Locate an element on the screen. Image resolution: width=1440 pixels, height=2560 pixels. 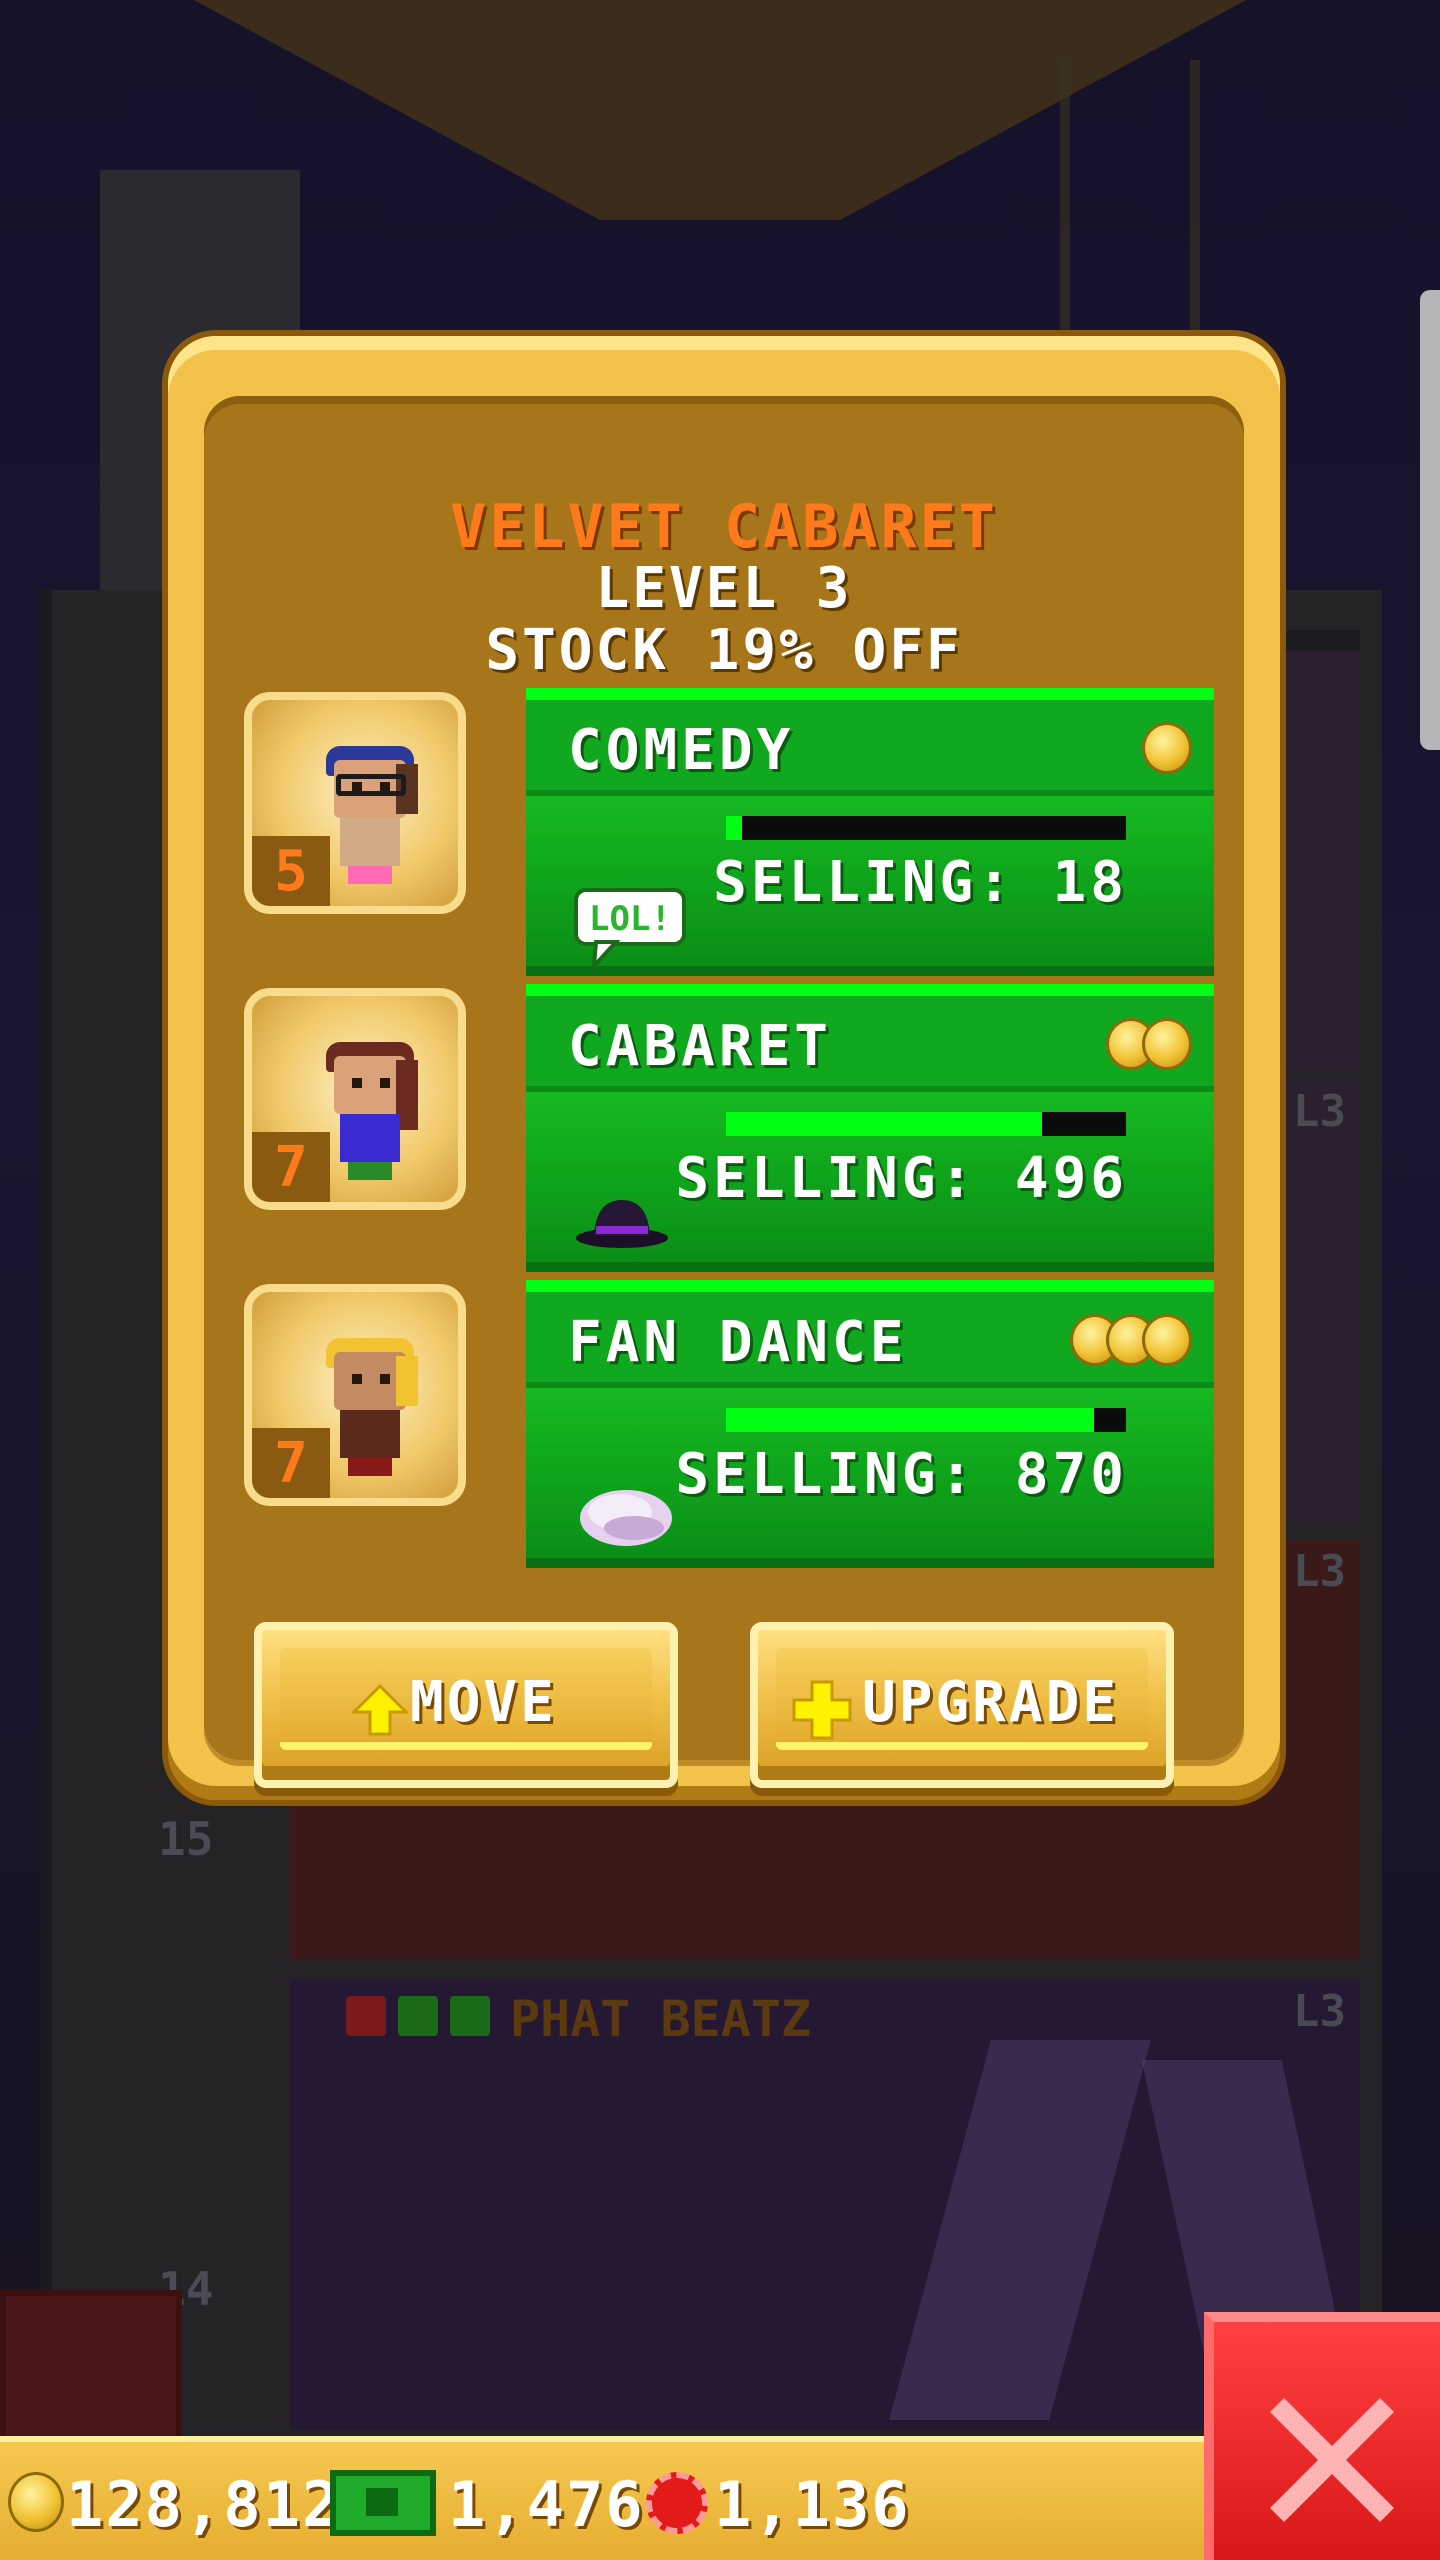
selling-count: SELLING: 496 is located at coordinates (901, 1178).